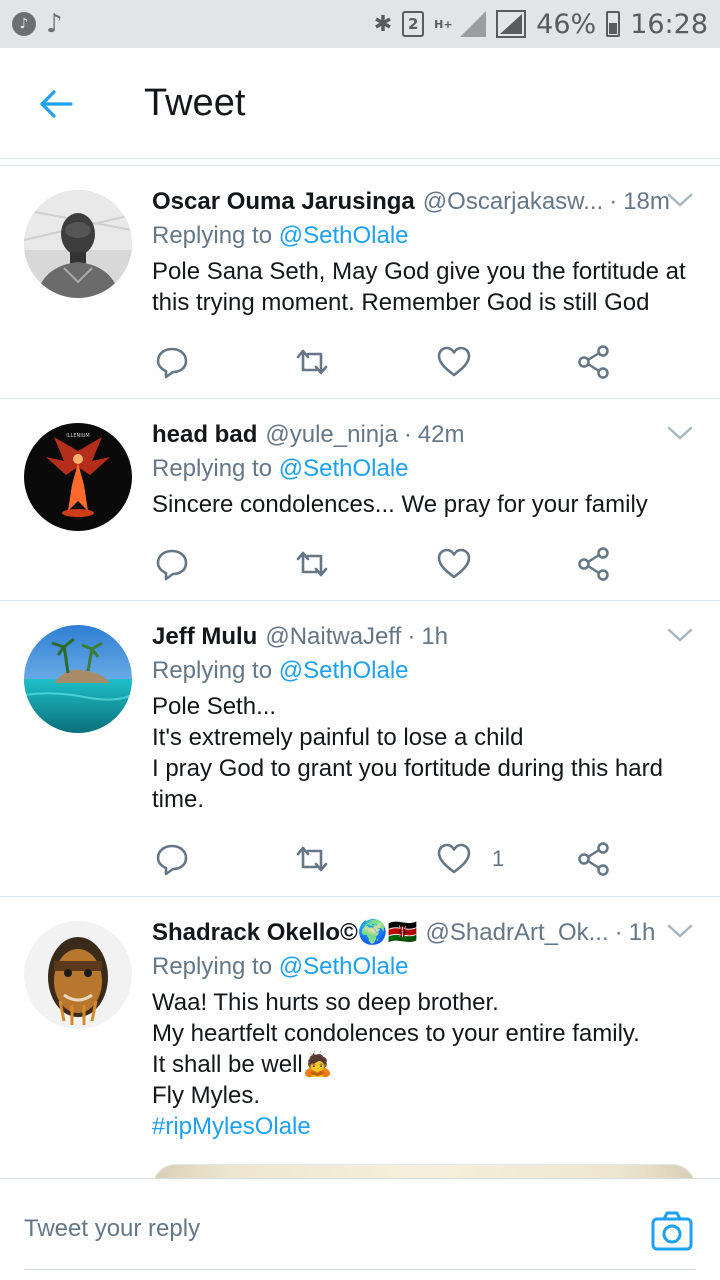 This screenshot has height=1280, width=720. I want to click on bluetooth-icon: ✱, so click(383, 24).